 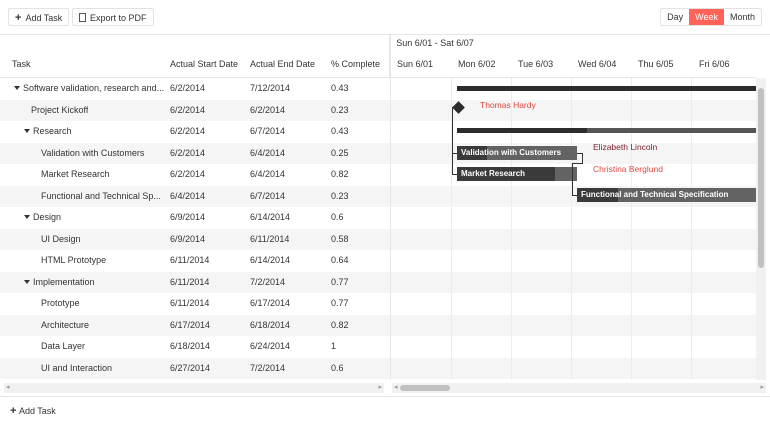 I want to click on column-header-complete: % Complete, so click(x=355, y=64).